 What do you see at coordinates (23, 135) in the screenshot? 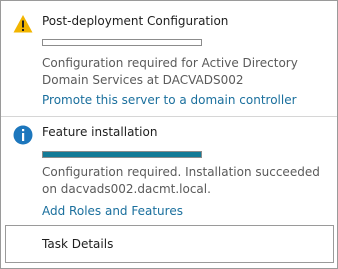
I see `info-icon` at bounding box center [23, 135].